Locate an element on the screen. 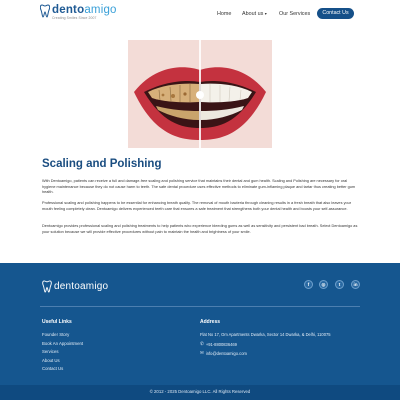 The height and width of the screenshot is (400, 400). phone-contact: ✆ +91-8800836469 is located at coordinates (218, 344).